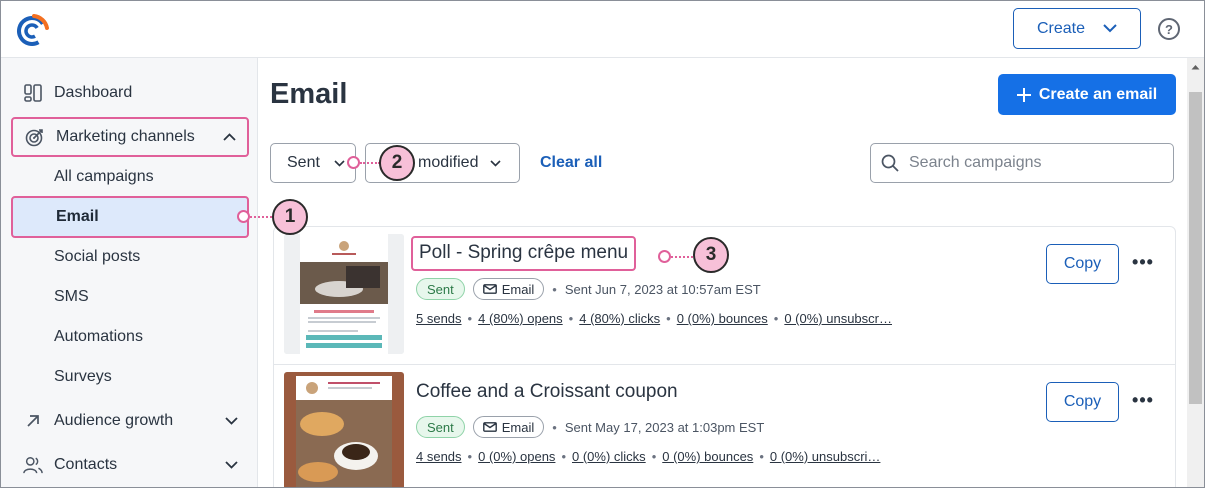 The width and height of the screenshot is (1205, 488). I want to click on callout-2-connector, so click(370, 163).